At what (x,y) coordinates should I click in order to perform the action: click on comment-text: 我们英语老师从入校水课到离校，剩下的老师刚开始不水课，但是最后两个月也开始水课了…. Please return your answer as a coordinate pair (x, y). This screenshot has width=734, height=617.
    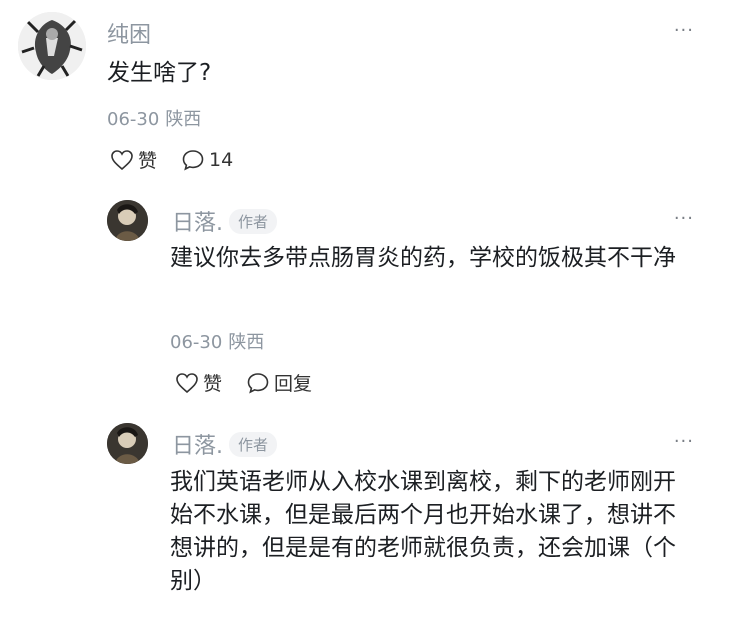
    Looking at the image, I should click on (423, 531).